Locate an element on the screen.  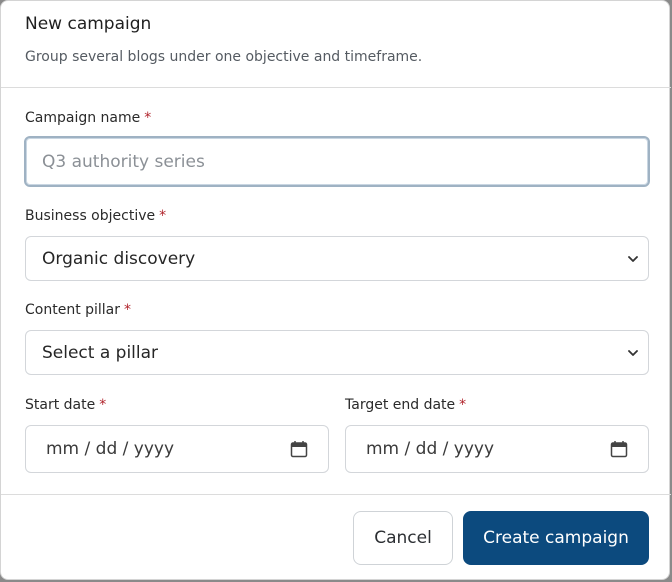
campaign-name-label-text: Campaign name is located at coordinates (83, 118).